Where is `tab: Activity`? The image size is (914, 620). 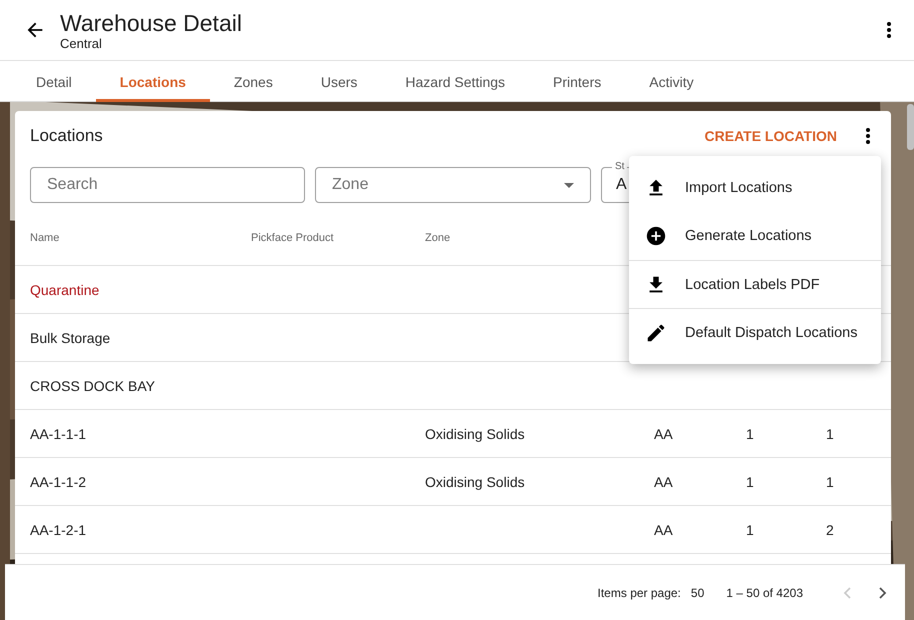
tab: Activity is located at coordinates (671, 81).